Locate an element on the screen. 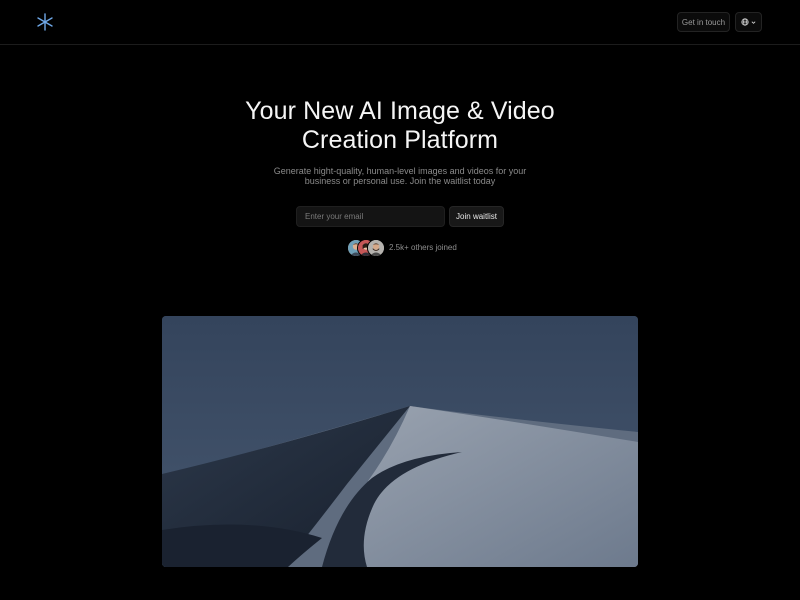 The height and width of the screenshot is (600, 800). avatar is located at coordinates (376, 248).